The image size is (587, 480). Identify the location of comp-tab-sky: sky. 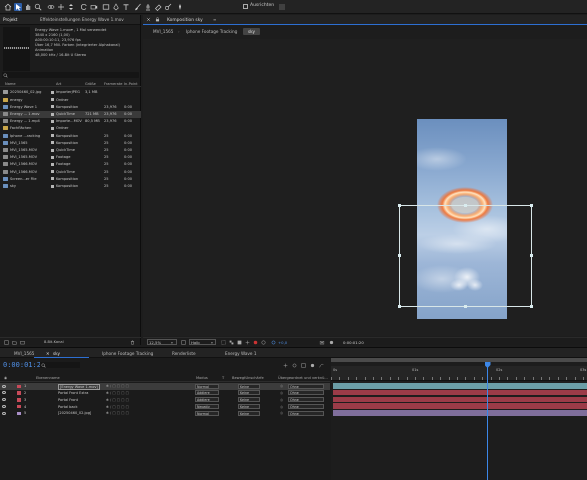
(251, 31).